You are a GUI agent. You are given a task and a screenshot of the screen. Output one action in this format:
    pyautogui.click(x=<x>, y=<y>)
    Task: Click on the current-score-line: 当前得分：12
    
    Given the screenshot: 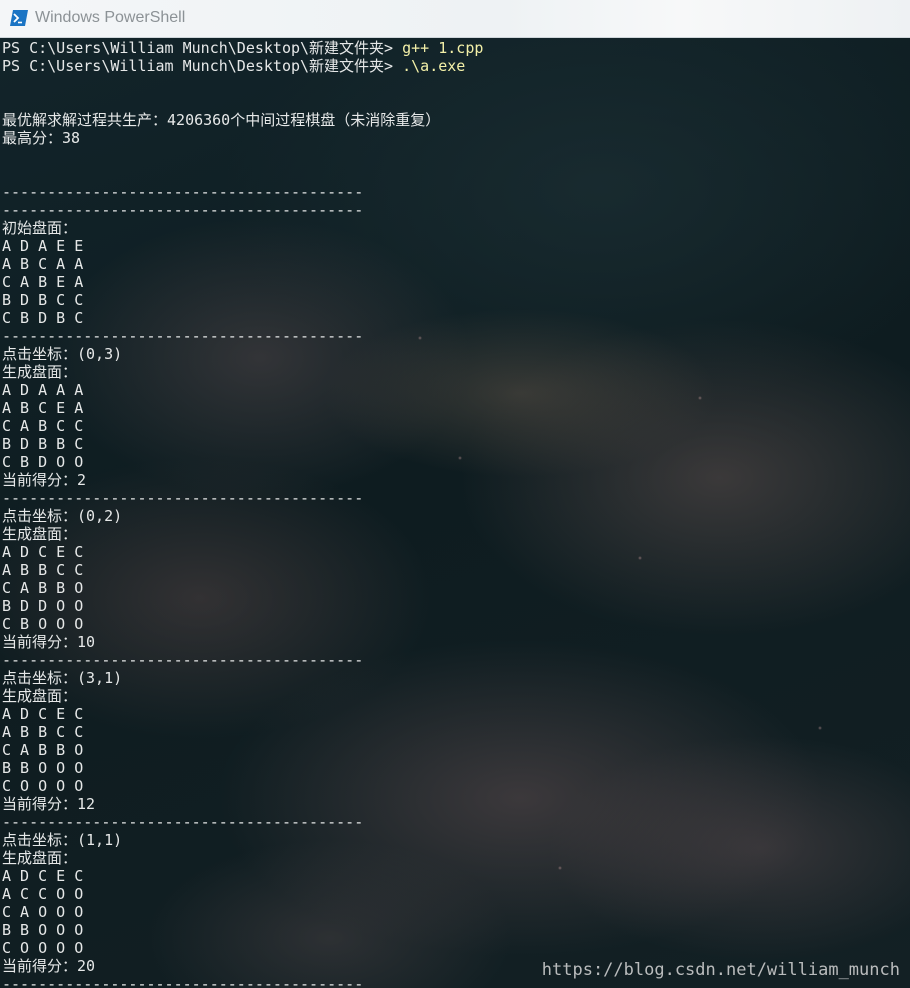 What is the action you would take?
    pyautogui.click(x=49, y=804)
    